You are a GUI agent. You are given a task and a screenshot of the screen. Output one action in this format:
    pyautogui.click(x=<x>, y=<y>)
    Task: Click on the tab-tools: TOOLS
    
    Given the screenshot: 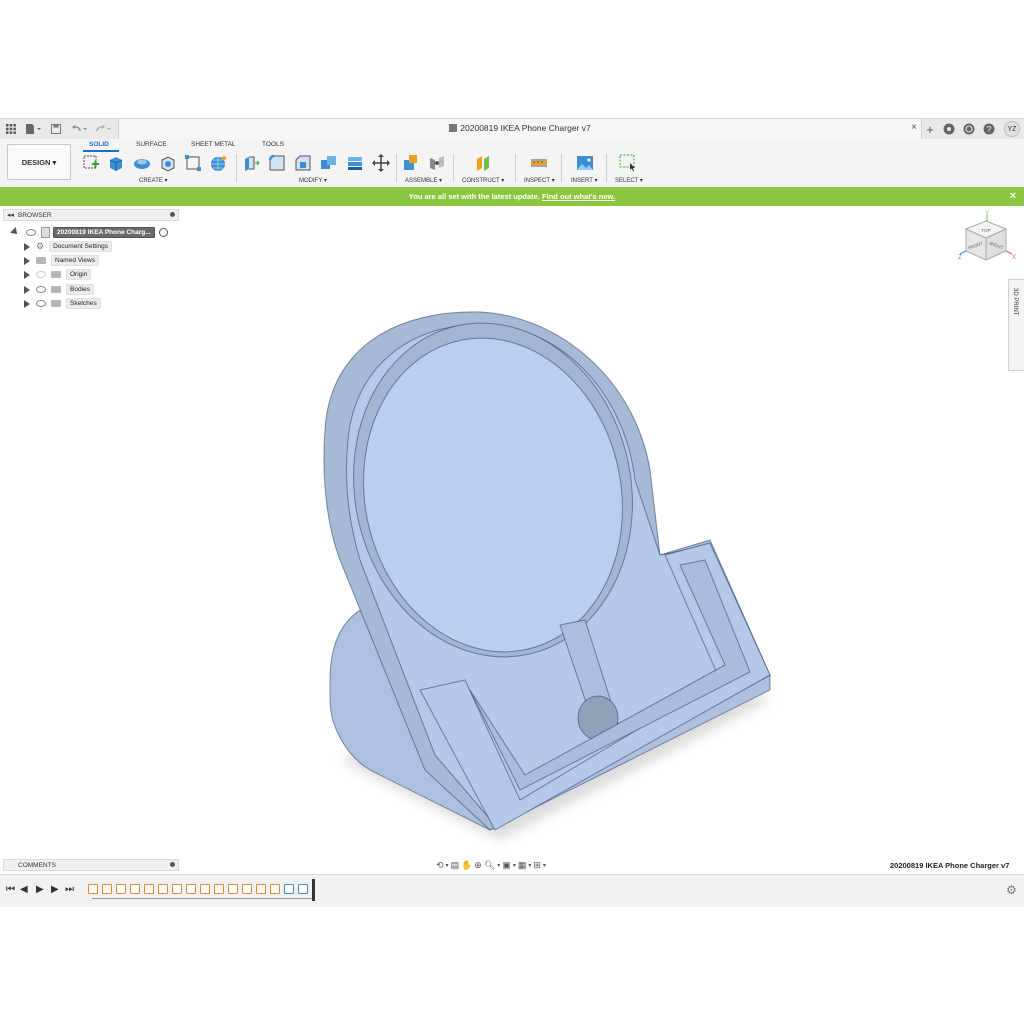 What is the action you would take?
    pyautogui.click(x=273, y=144)
    